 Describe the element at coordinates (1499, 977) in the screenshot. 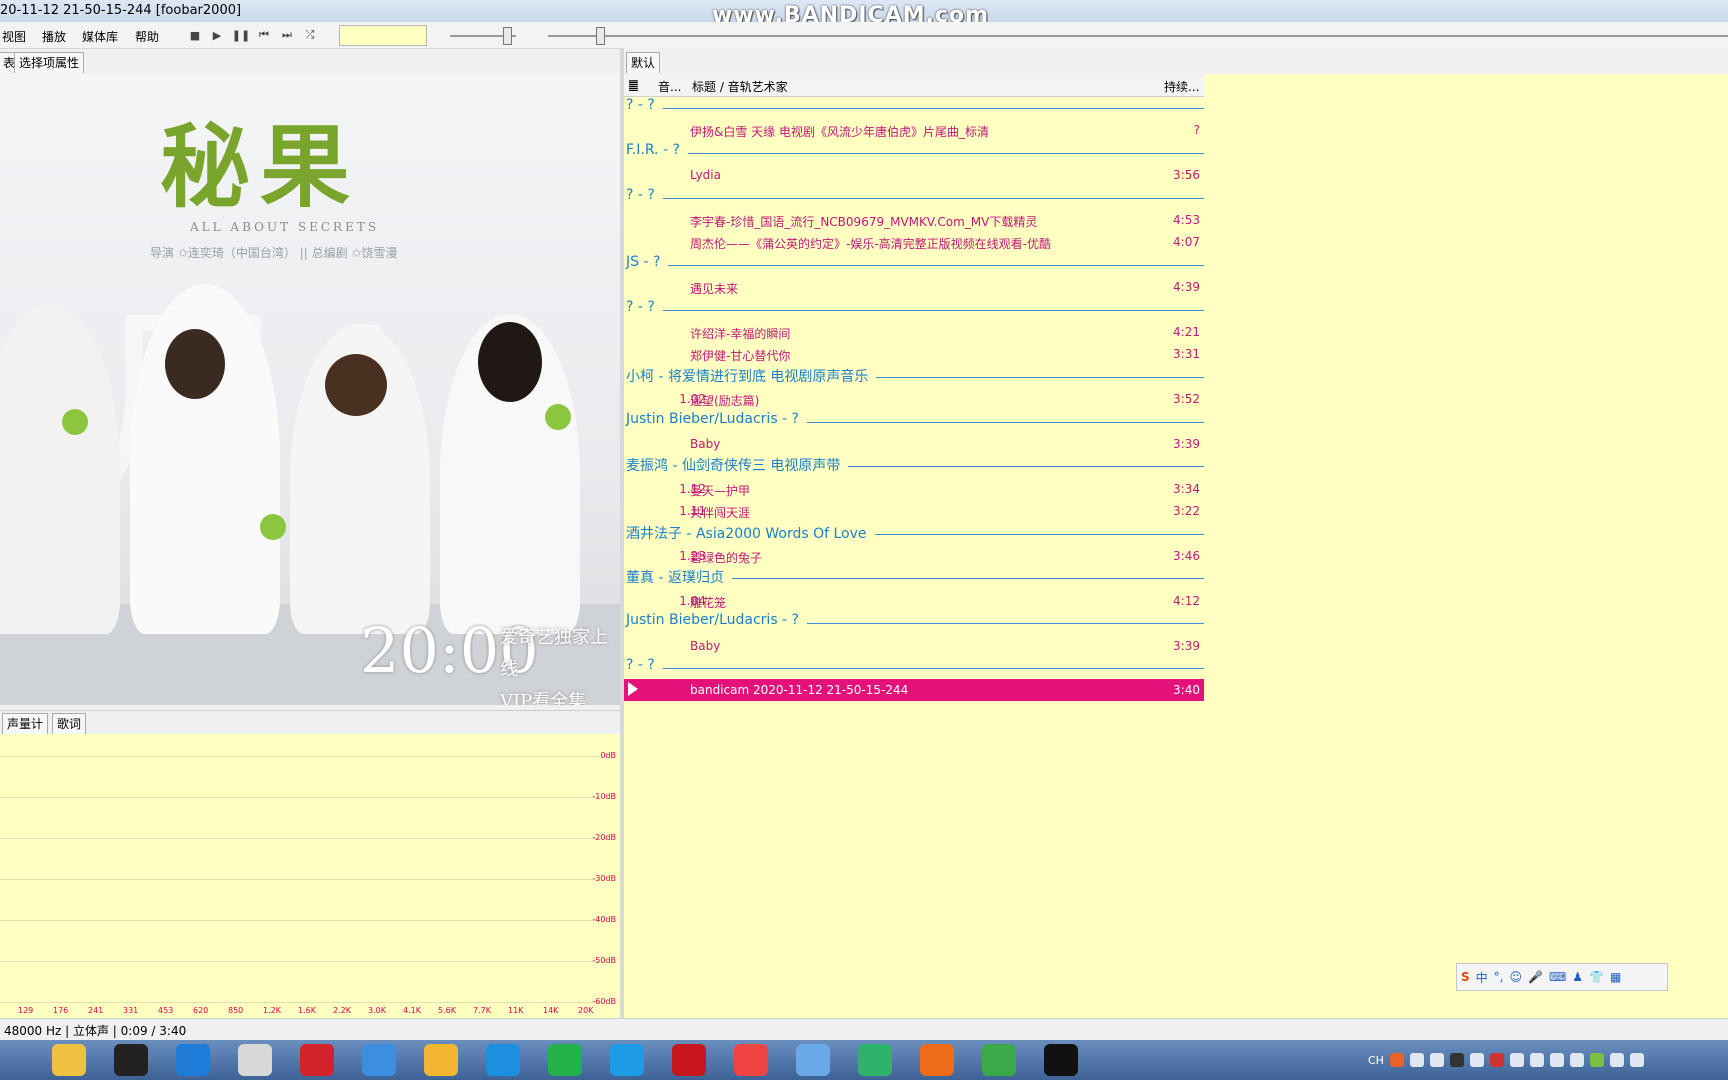

I see `punctuation-icon: °,` at that location.